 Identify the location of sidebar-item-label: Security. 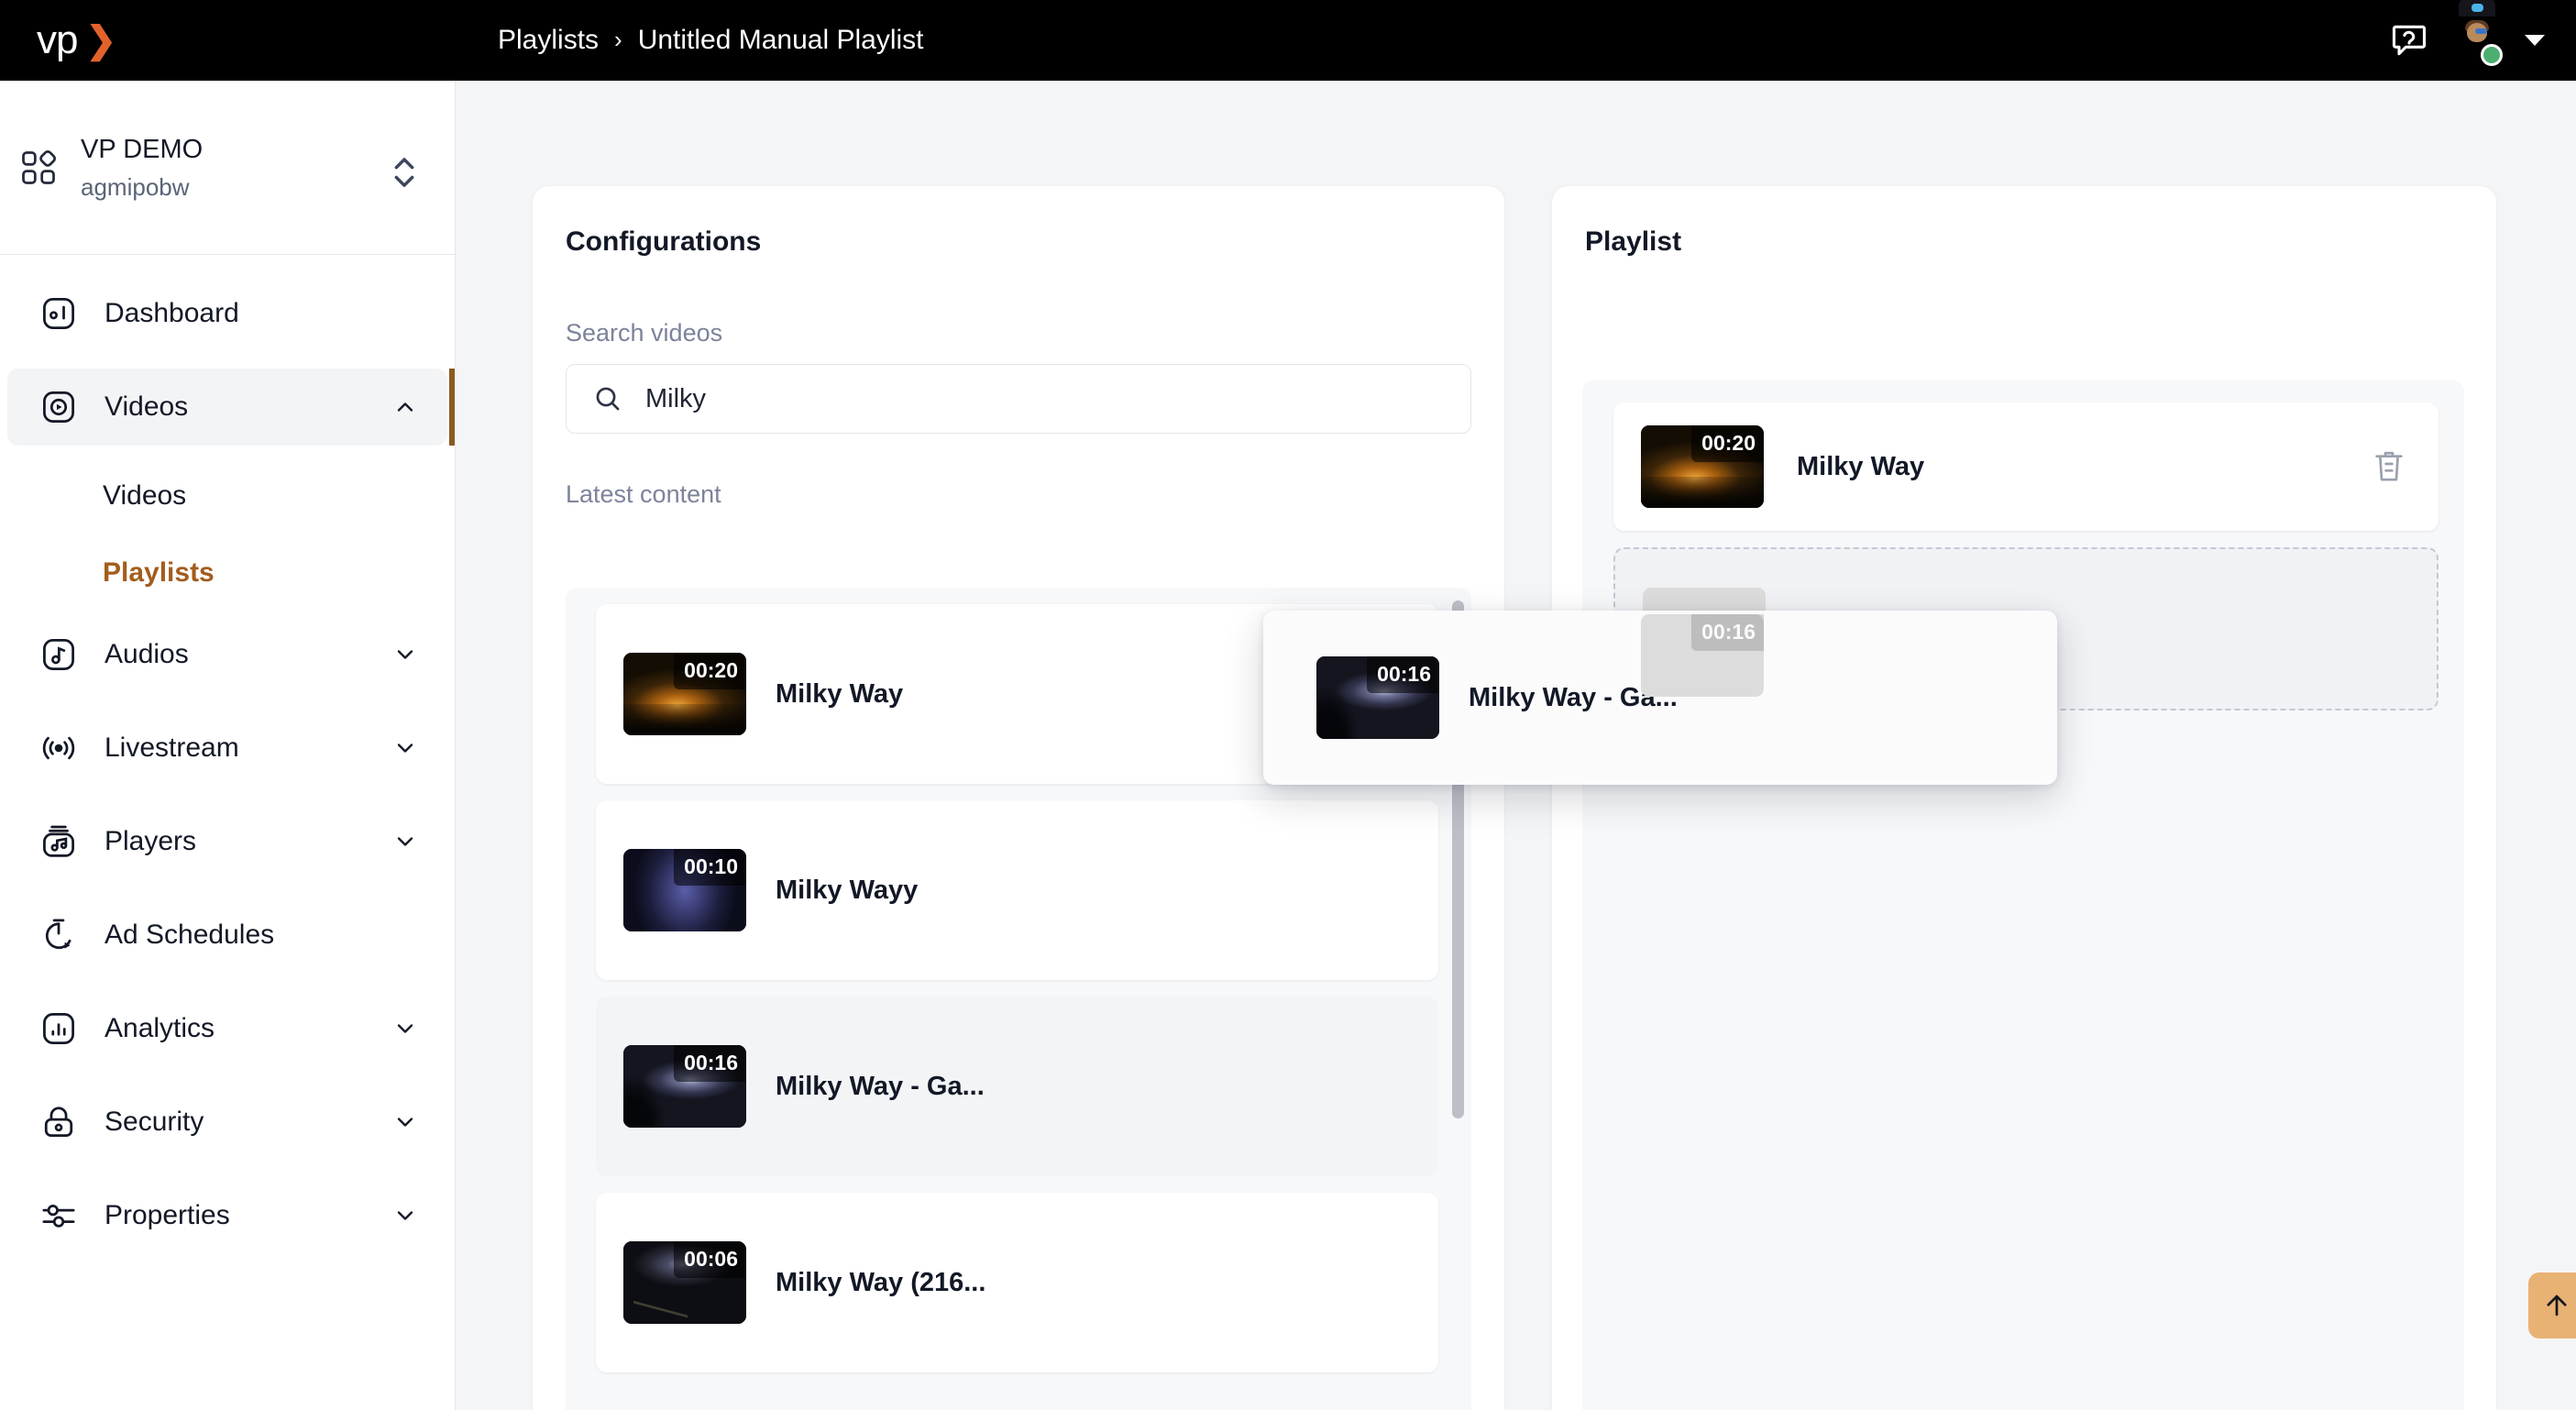
(154, 1122).